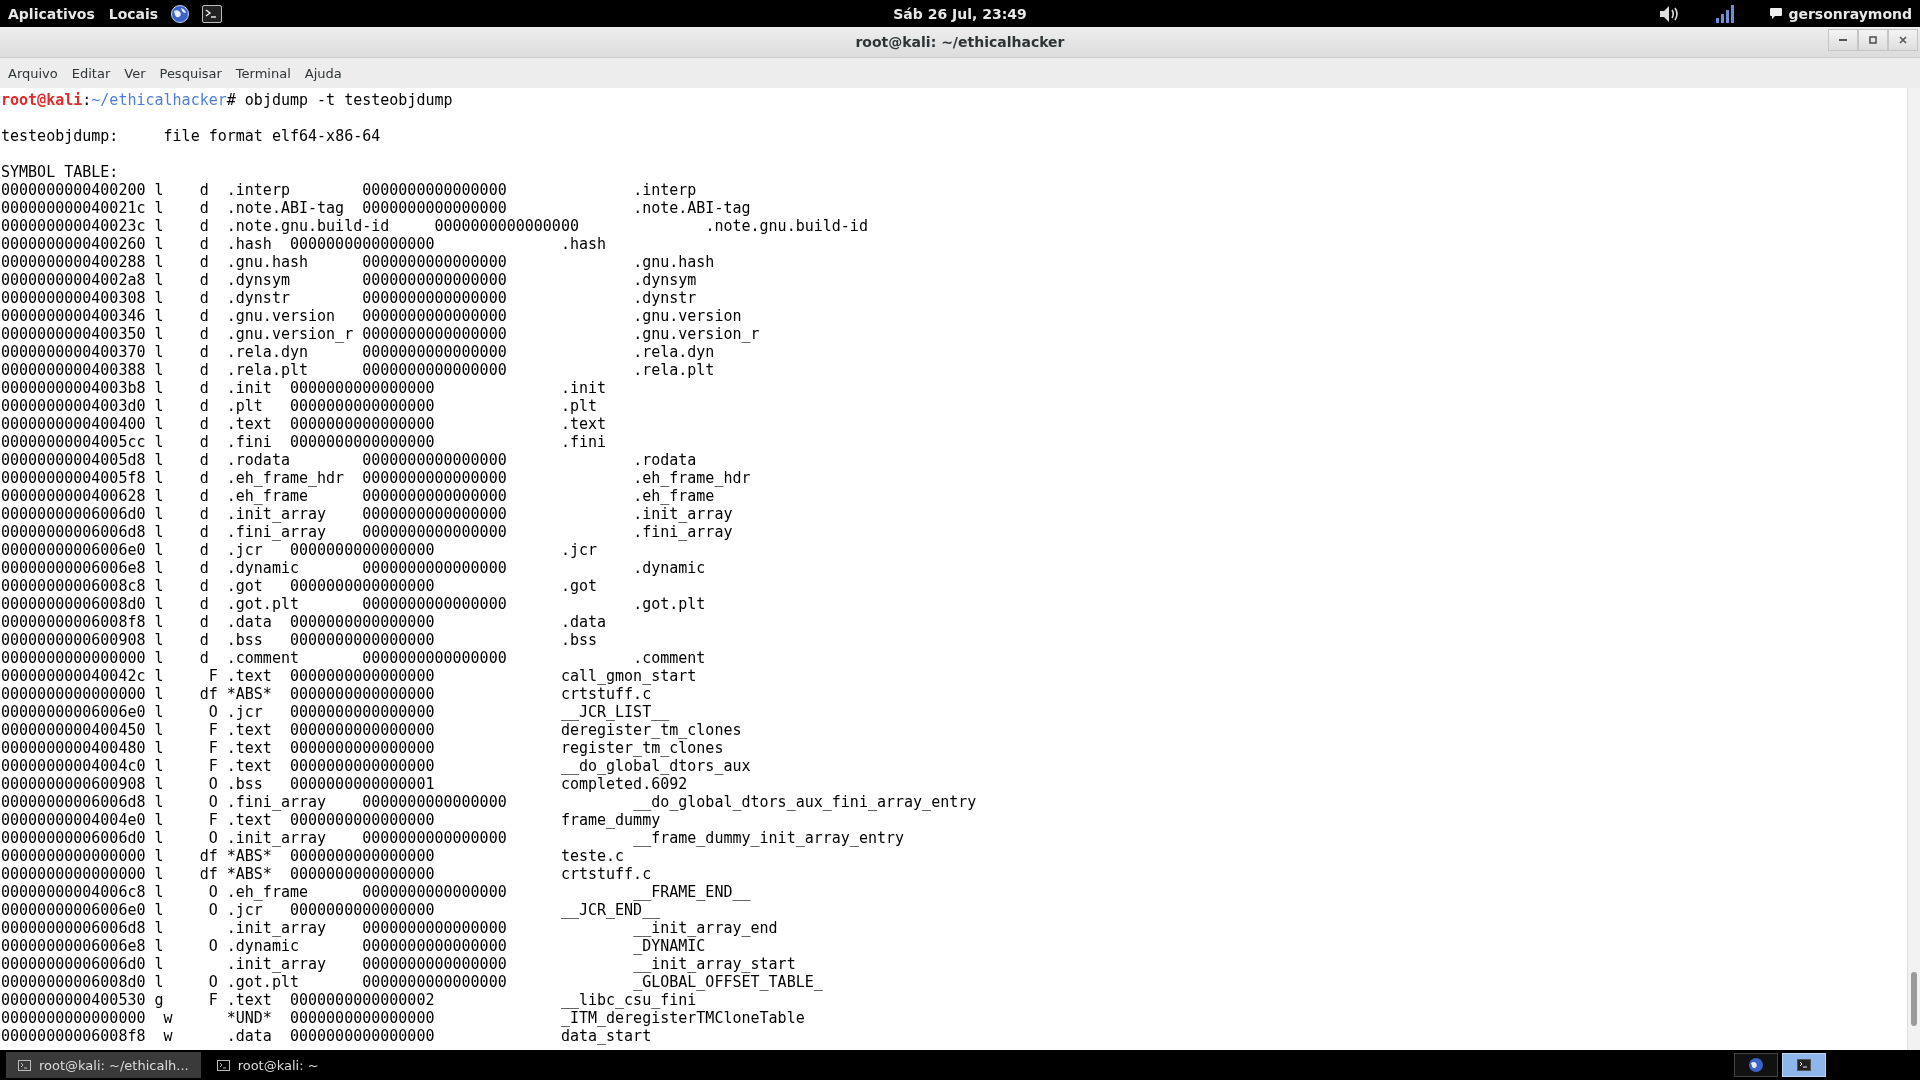 This screenshot has height=1080, width=1920. What do you see at coordinates (73, 982) in the screenshot?
I see `symbol-address: 00000000006008d0` at bounding box center [73, 982].